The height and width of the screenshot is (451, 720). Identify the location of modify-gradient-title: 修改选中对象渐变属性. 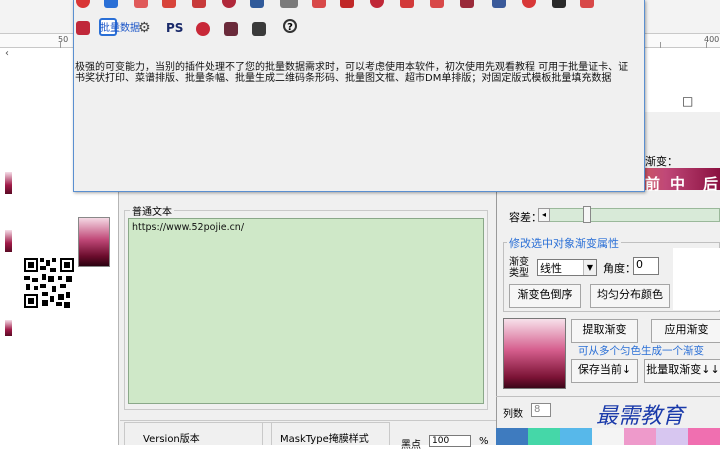
(564, 243).